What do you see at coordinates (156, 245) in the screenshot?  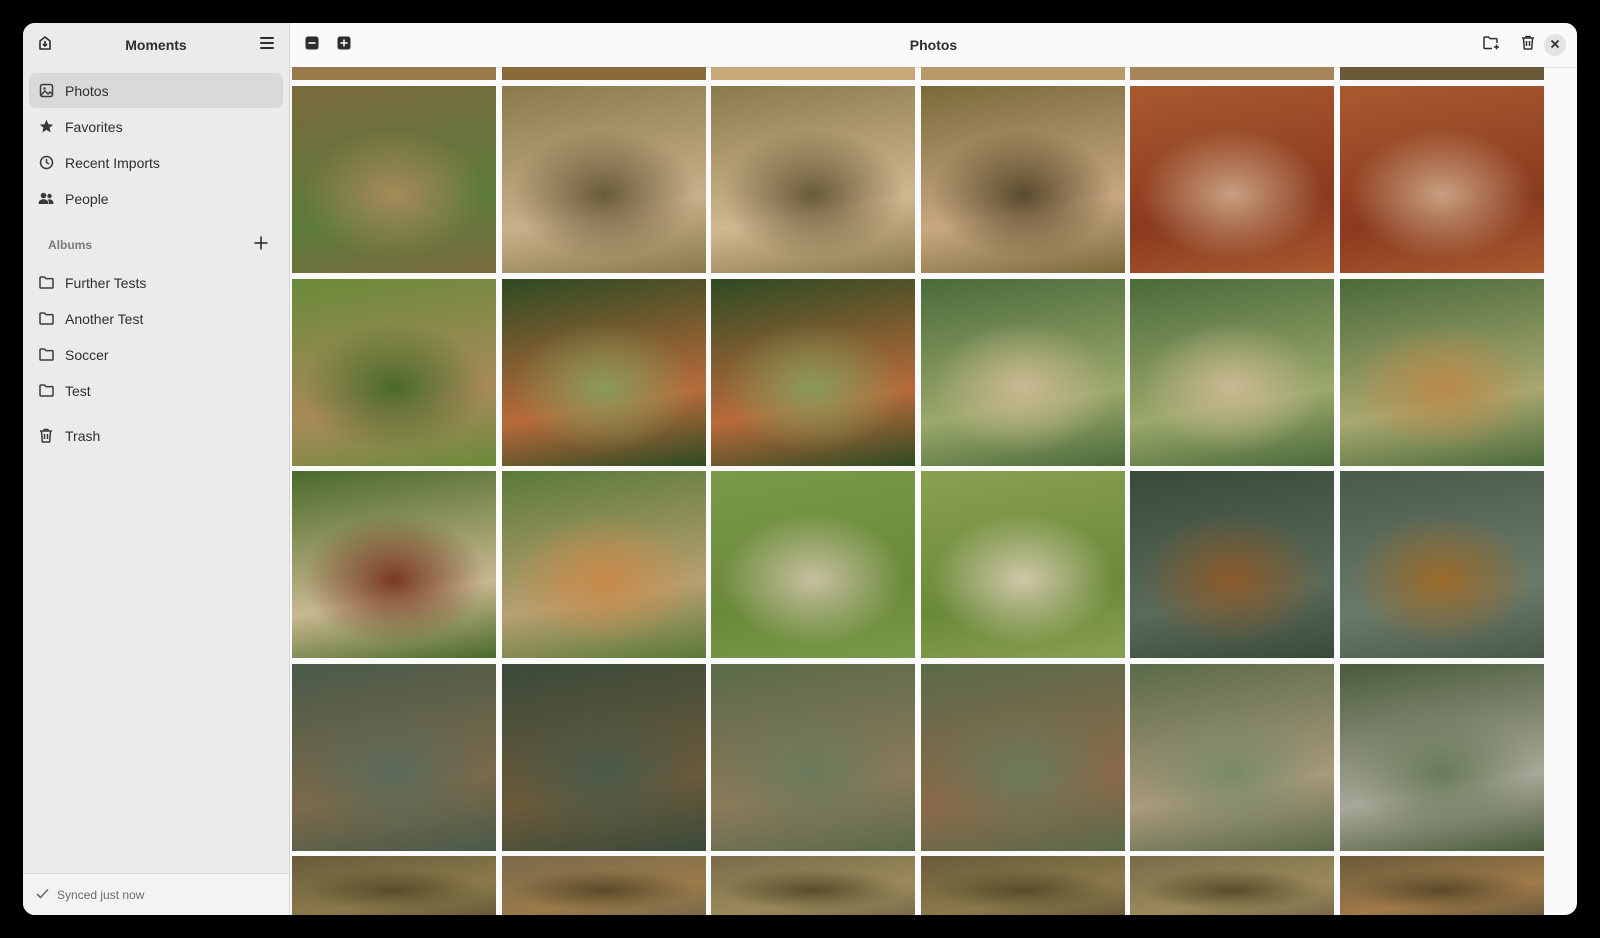 I see `albums-header: Albums` at bounding box center [156, 245].